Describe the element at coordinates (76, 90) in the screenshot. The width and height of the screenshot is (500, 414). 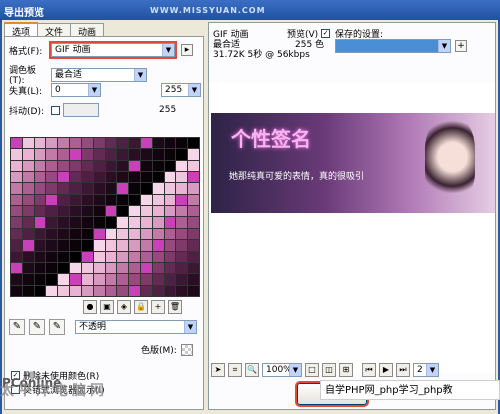
I see `loss-input: 0 ▼` at that location.